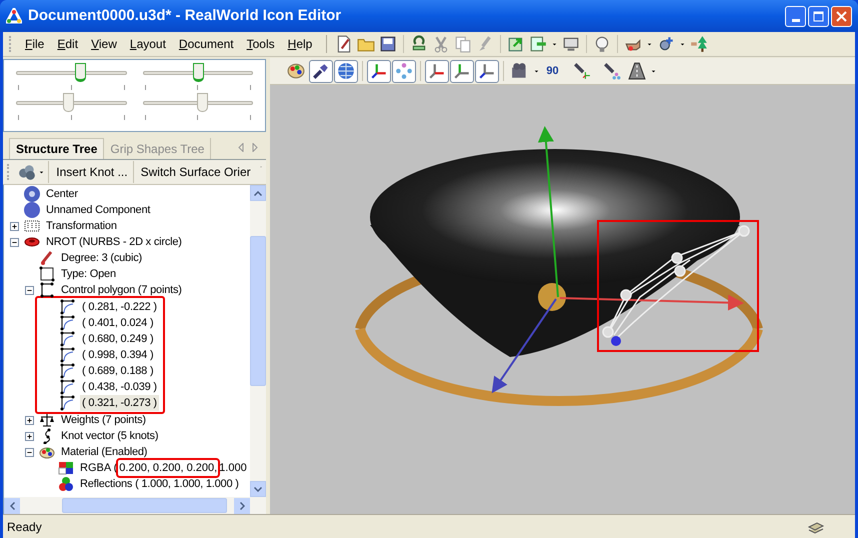  I want to click on grid-icon, so click(32, 226).